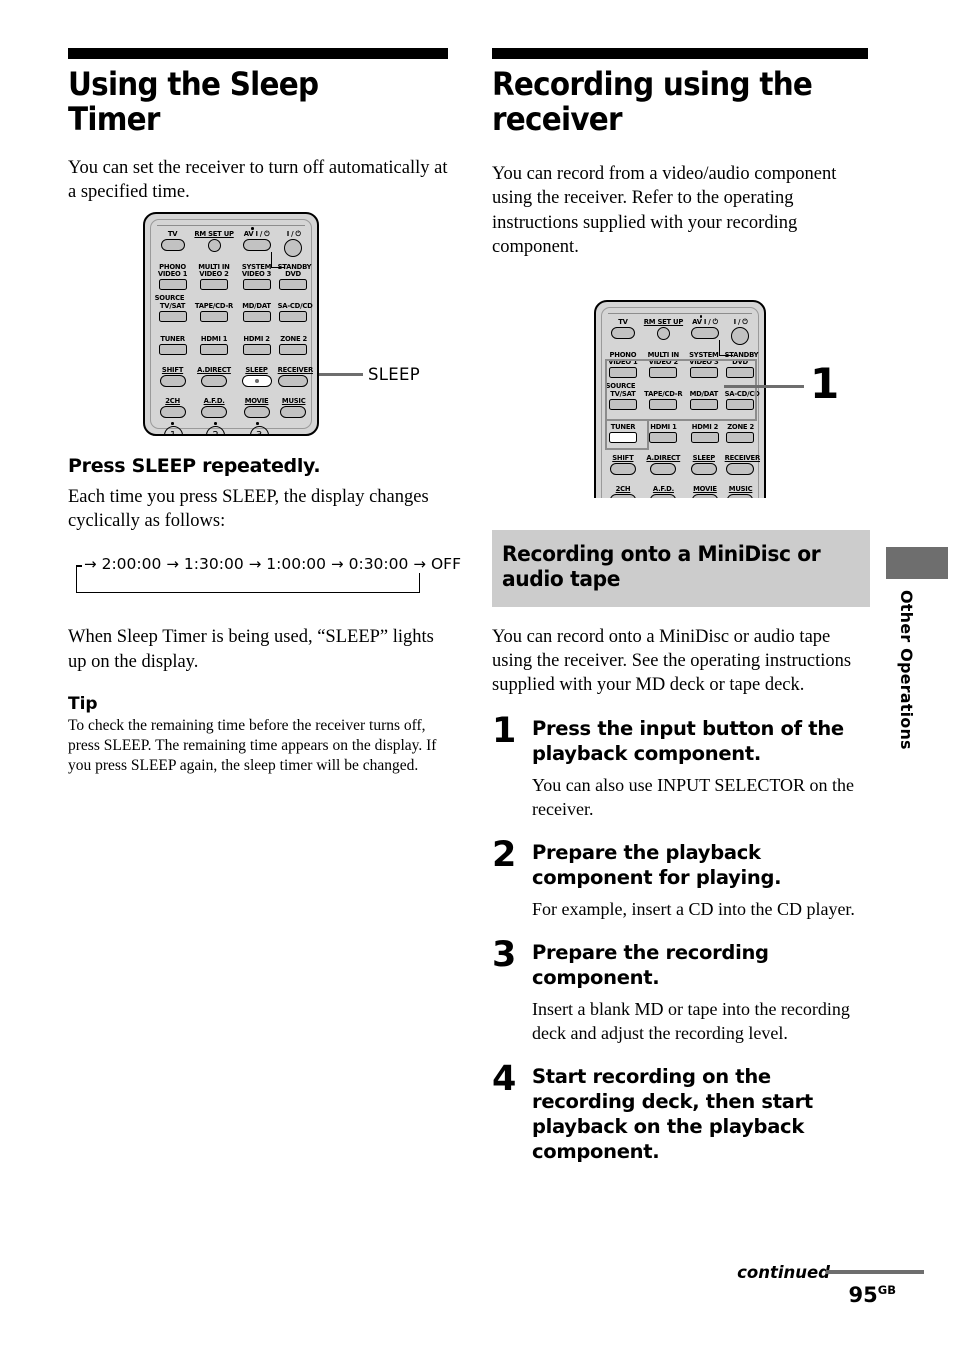  Describe the element at coordinates (917, 563) in the screenshot. I see `side-tab-block` at that location.